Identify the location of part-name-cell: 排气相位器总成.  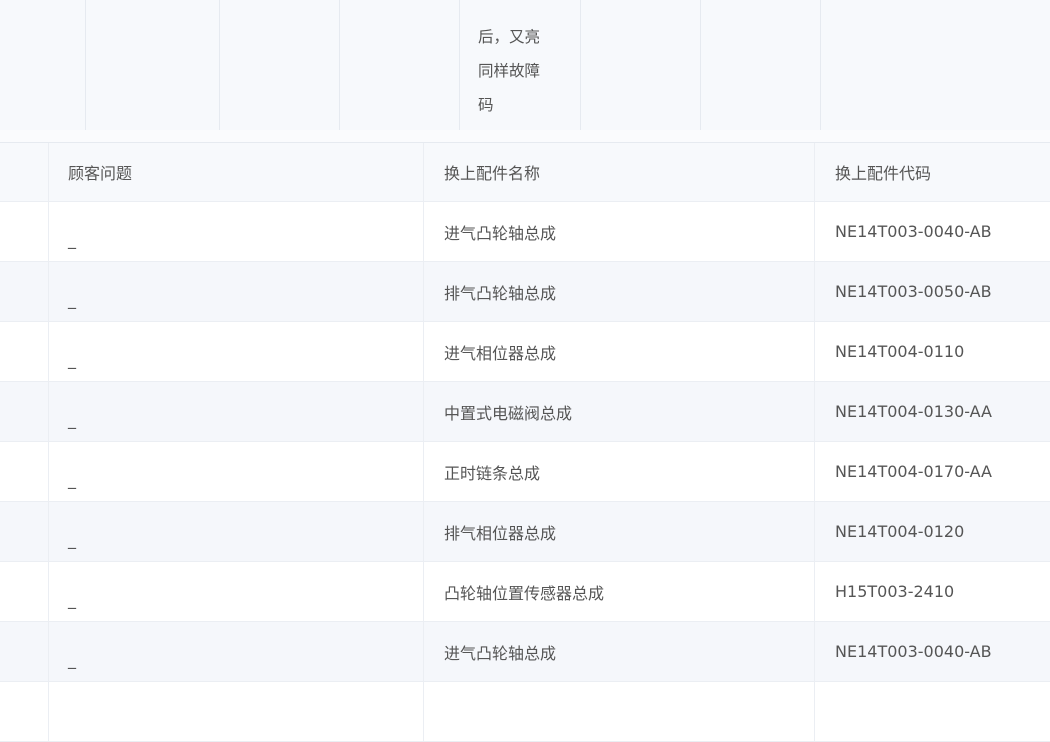
(618, 531).